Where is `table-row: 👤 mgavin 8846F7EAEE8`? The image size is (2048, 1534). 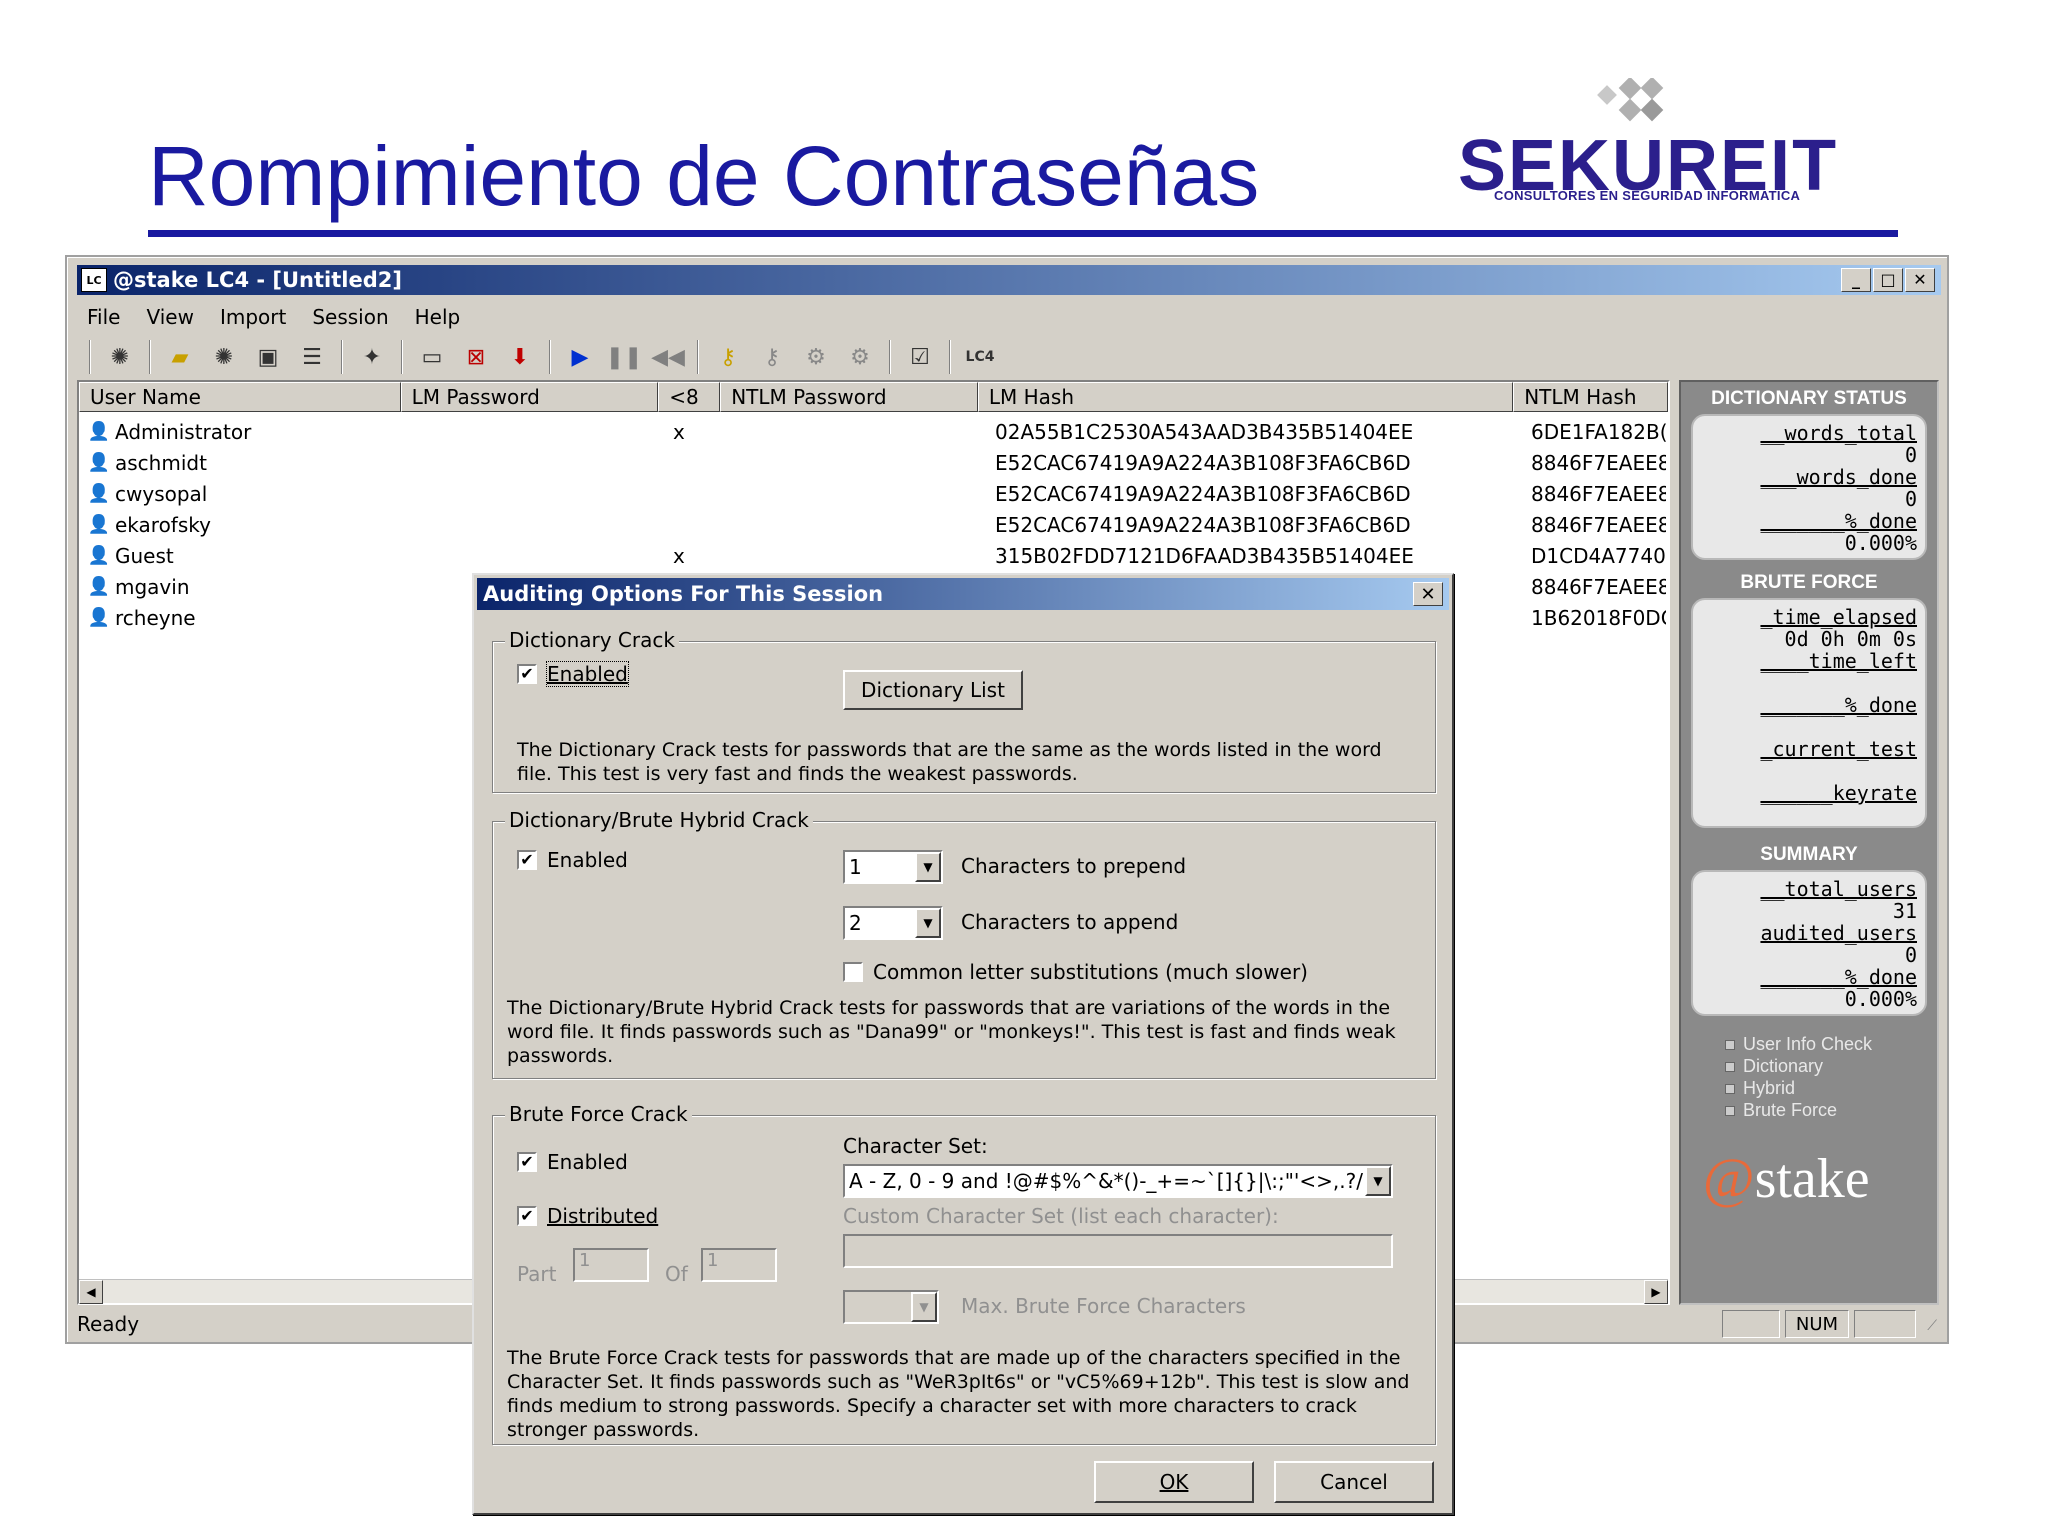 table-row: 👤 mgavin 8846F7EAEE8 is located at coordinates (875, 586).